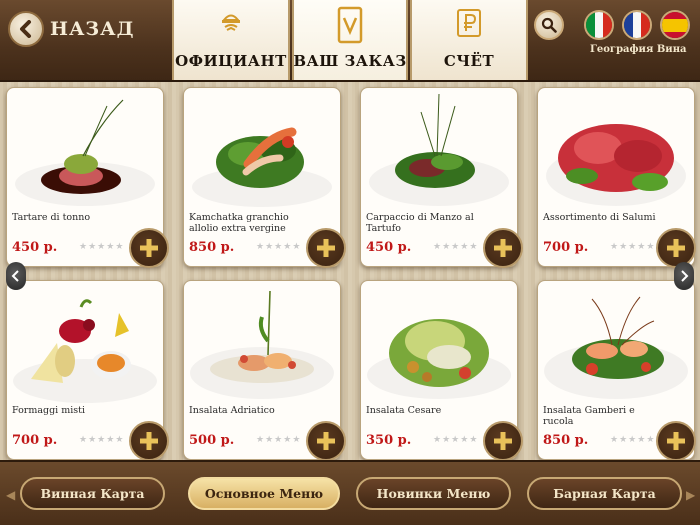 Image resolution: width=700 pixels, height=525 pixels. What do you see at coordinates (83, 29) in the screenshot?
I see `back-button: НАЗАД` at bounding box center [83, 29].